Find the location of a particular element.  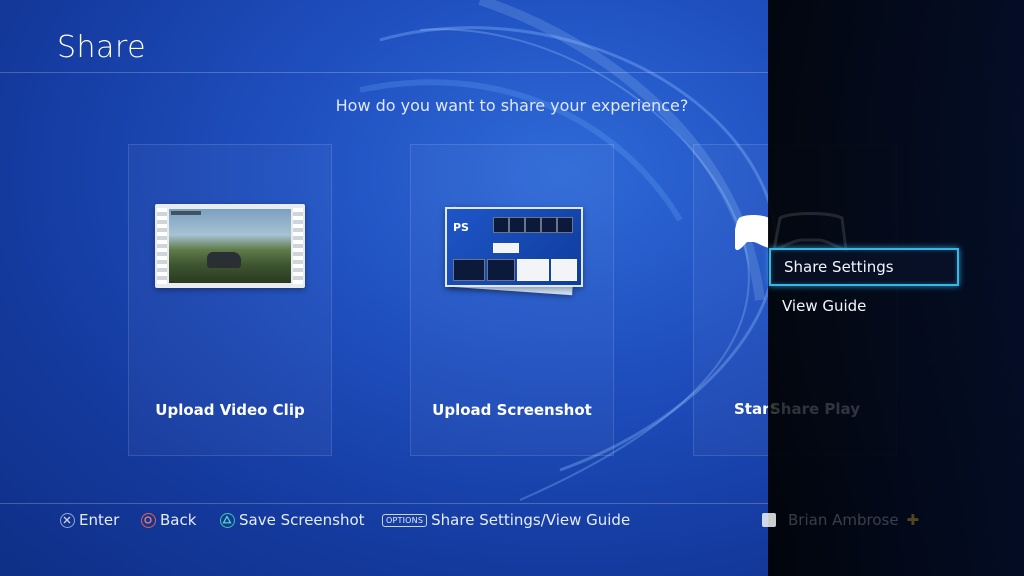

page-title: Share is located at coordinates (102, 47).